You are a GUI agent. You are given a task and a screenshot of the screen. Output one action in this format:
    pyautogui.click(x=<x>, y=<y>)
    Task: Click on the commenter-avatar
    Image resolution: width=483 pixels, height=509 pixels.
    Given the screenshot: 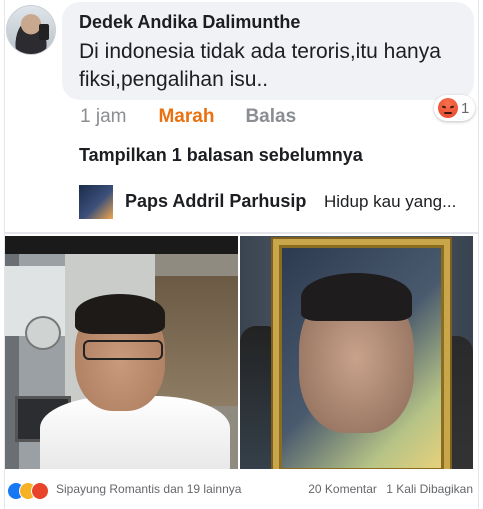 What is the action you would take?
    pyautogui.click(x=31, y=30)
    